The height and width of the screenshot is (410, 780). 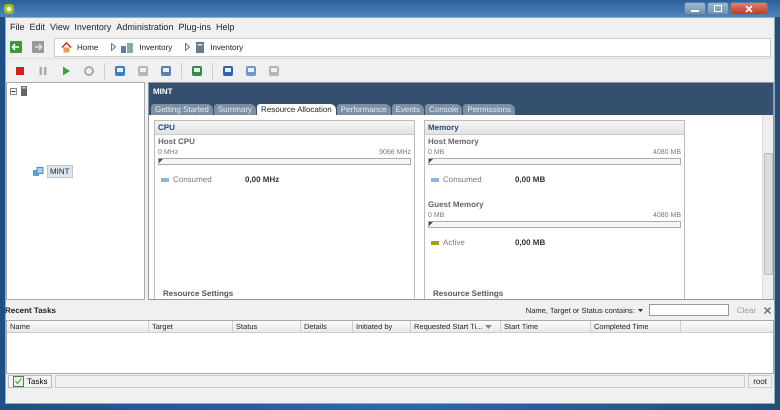 What do you see at coordinates (30, 381) in the screenshot?
I see `tasks-button: Tasks` at bounding box center [30, 381].